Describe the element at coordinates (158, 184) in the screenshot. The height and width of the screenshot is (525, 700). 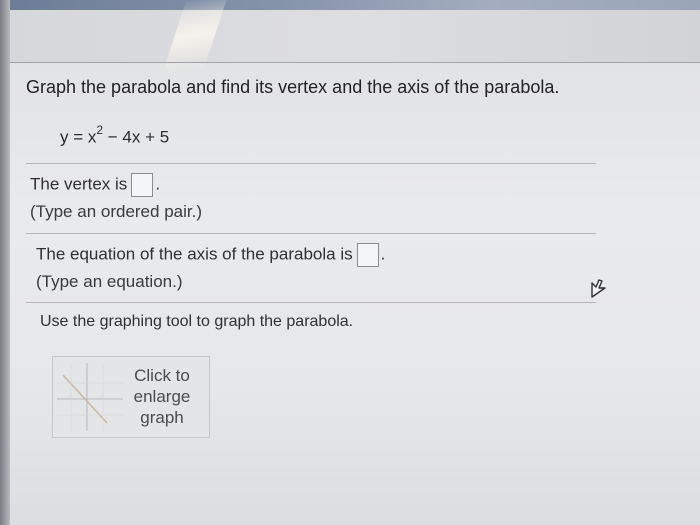
I see `vertex-suffix: .` at that location.